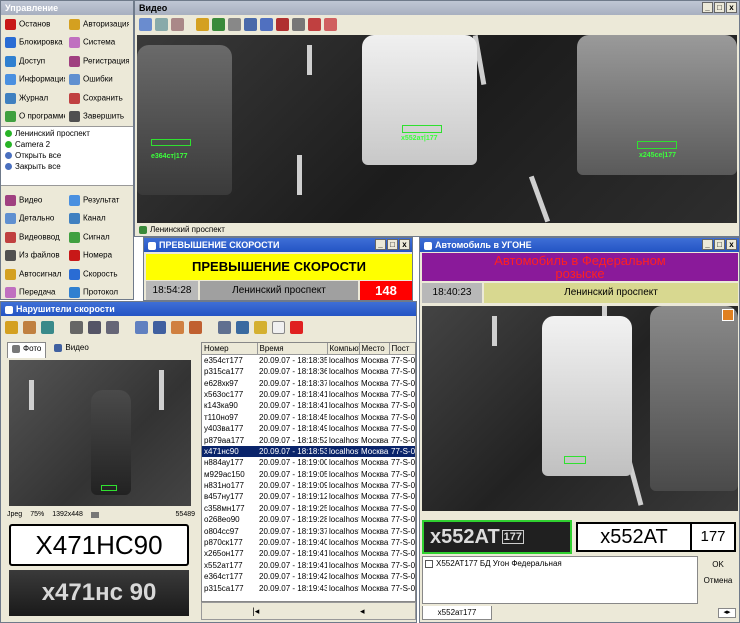 The image size is (740, 623). Describe the element at coordinates (97, 61) in the screenshot. I see `menu-item: Регистрация` at that location.